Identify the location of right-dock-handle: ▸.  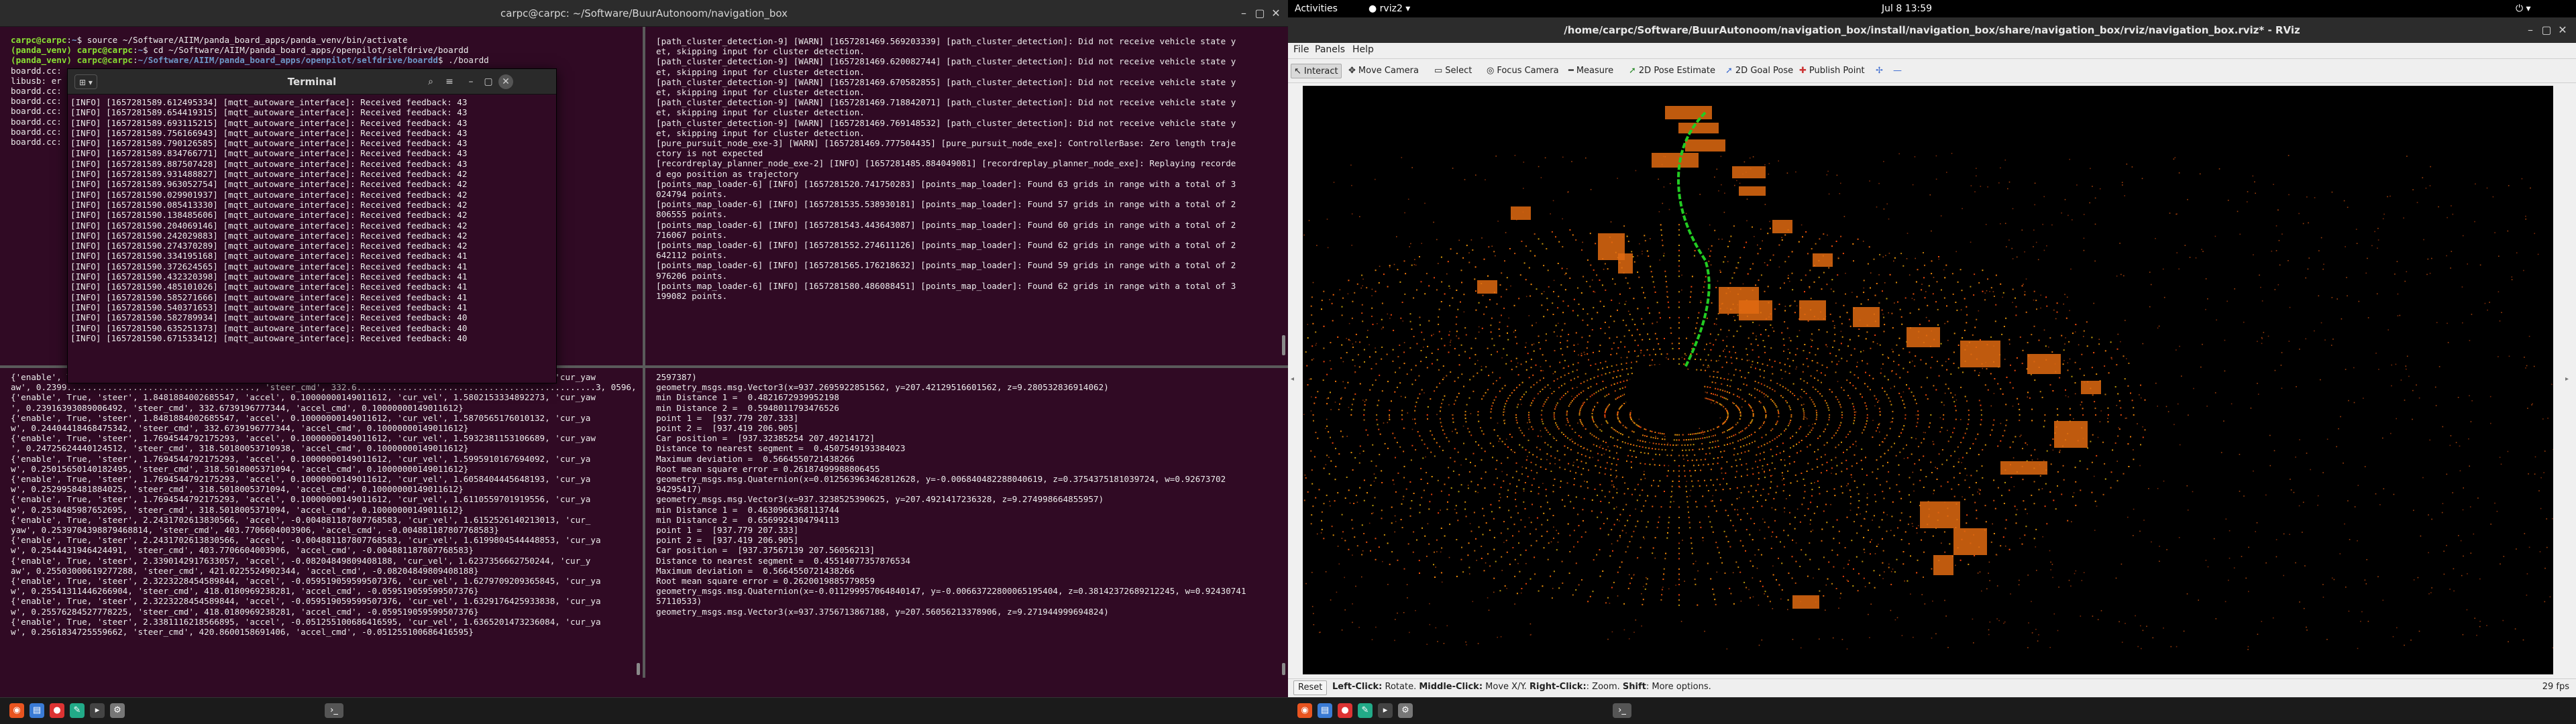
(2567, 379).